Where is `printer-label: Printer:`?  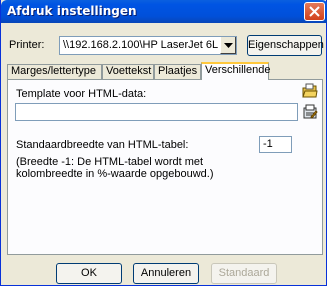
printer-label: Printer: is located at coordinates (27, 45).